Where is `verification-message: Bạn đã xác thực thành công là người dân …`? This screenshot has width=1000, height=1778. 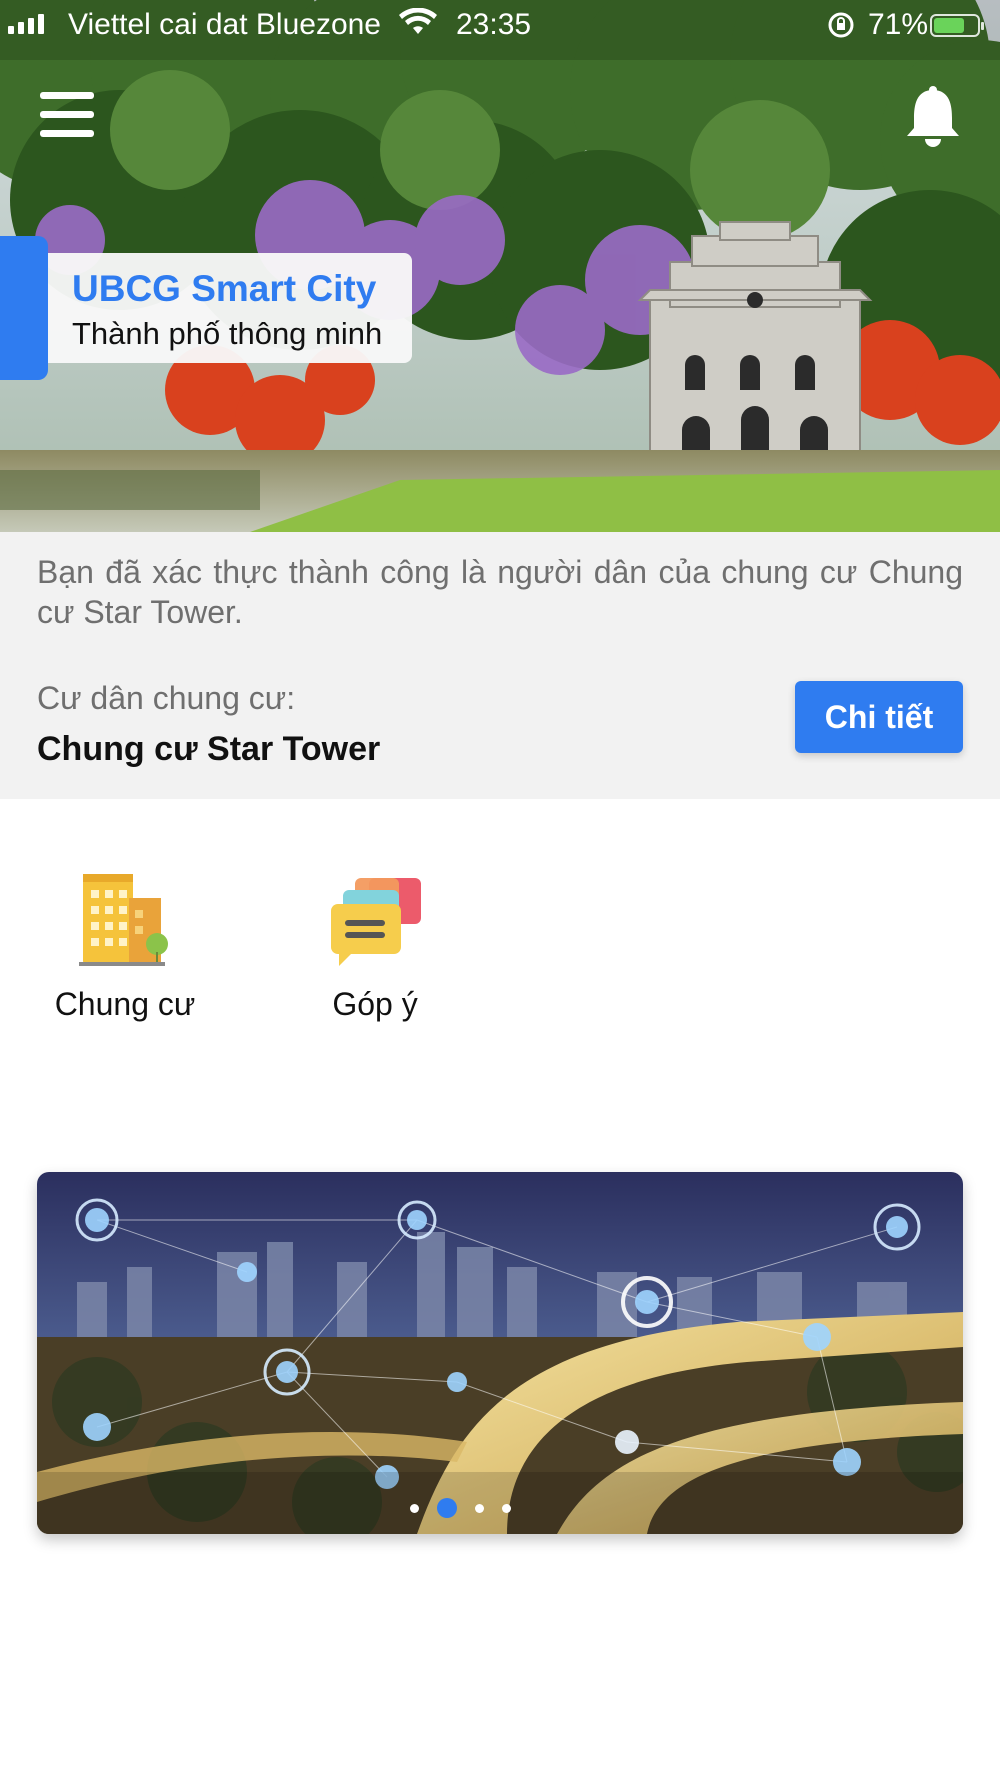 verification-message: Bạn đã xác thực thành công là người dân … is located at coordinates (500, 592).